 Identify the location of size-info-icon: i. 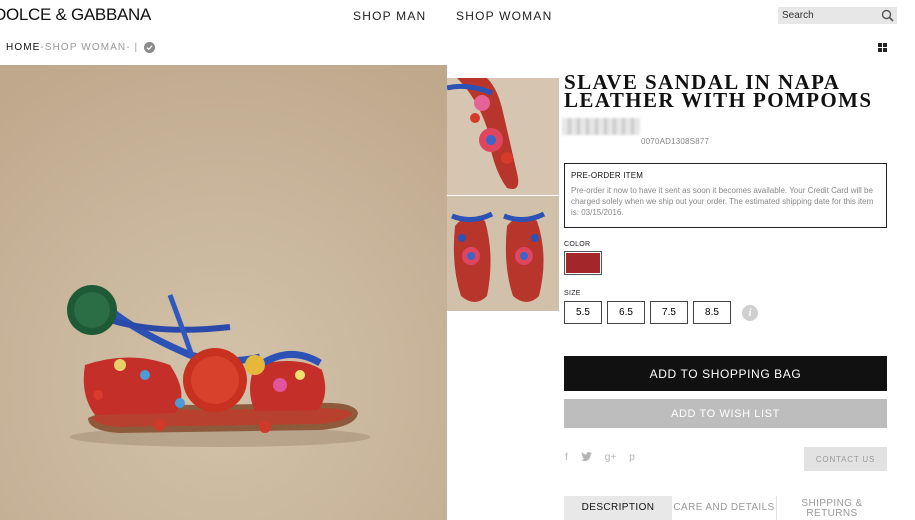
(750, 312).